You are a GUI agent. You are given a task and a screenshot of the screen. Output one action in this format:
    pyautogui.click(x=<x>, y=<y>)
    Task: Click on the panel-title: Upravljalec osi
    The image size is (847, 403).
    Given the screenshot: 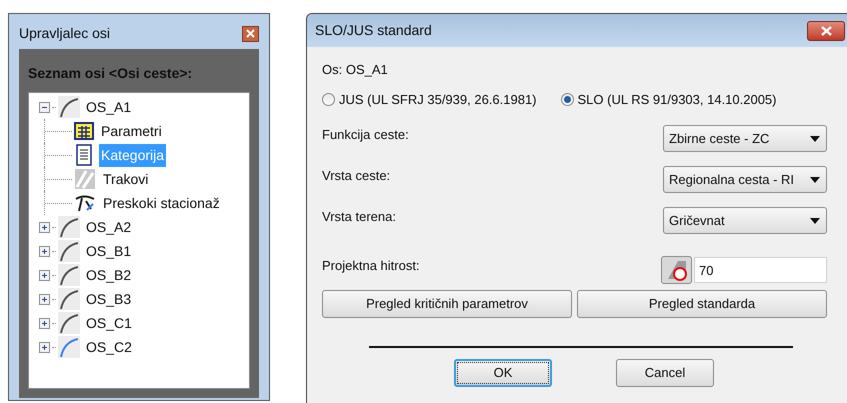 What is the action you would take?
    pyautogui.click(x=64, y=33)
    